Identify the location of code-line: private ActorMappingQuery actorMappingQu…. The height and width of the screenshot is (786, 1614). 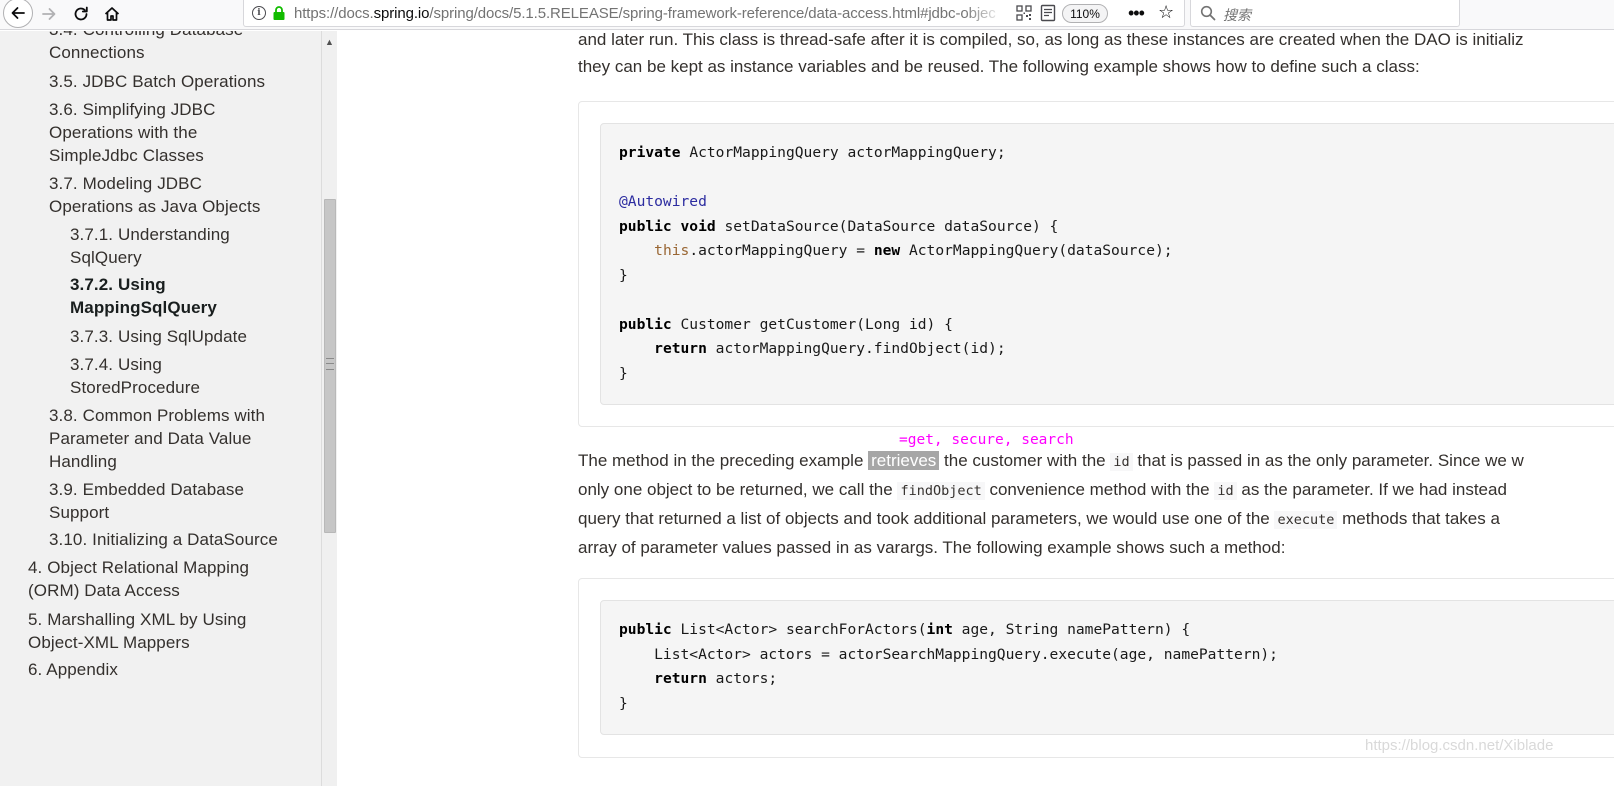
(812, 152).